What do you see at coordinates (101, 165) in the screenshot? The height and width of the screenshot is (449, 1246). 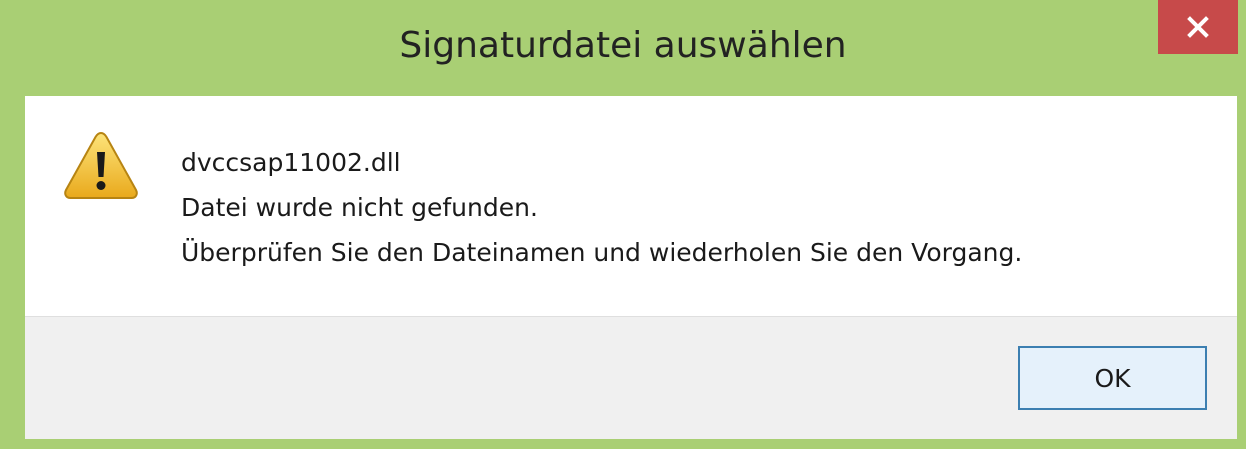 I see `warning-icon` at bounding box center [101, 165].